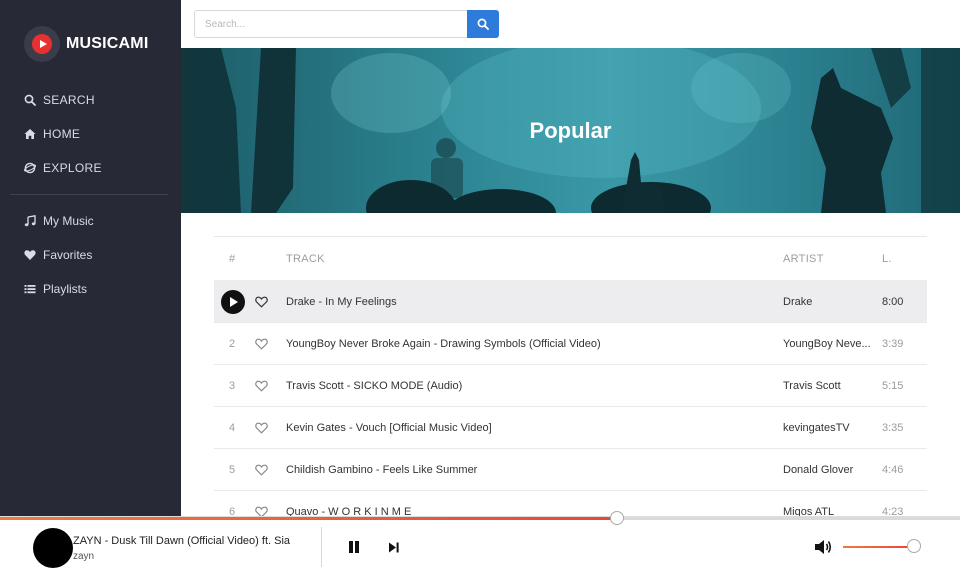 The image size is (960, 576). Describe the element at coordinates (30, 134) in the screenshot. I see `home-icon` at that location.